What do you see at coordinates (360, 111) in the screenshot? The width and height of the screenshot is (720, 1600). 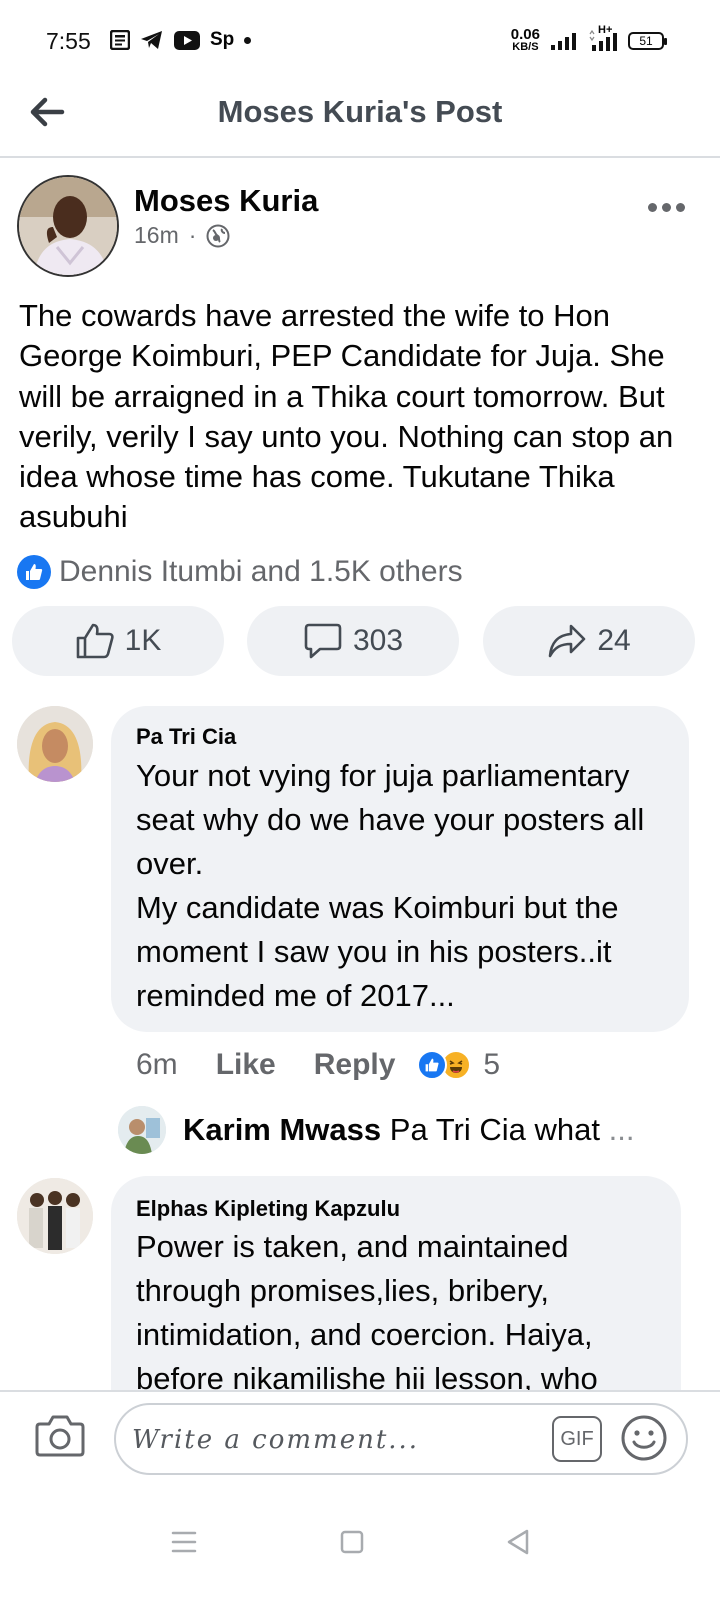 I see `page-title: Moses Kuria's Post` at bounding box center [360, 111].